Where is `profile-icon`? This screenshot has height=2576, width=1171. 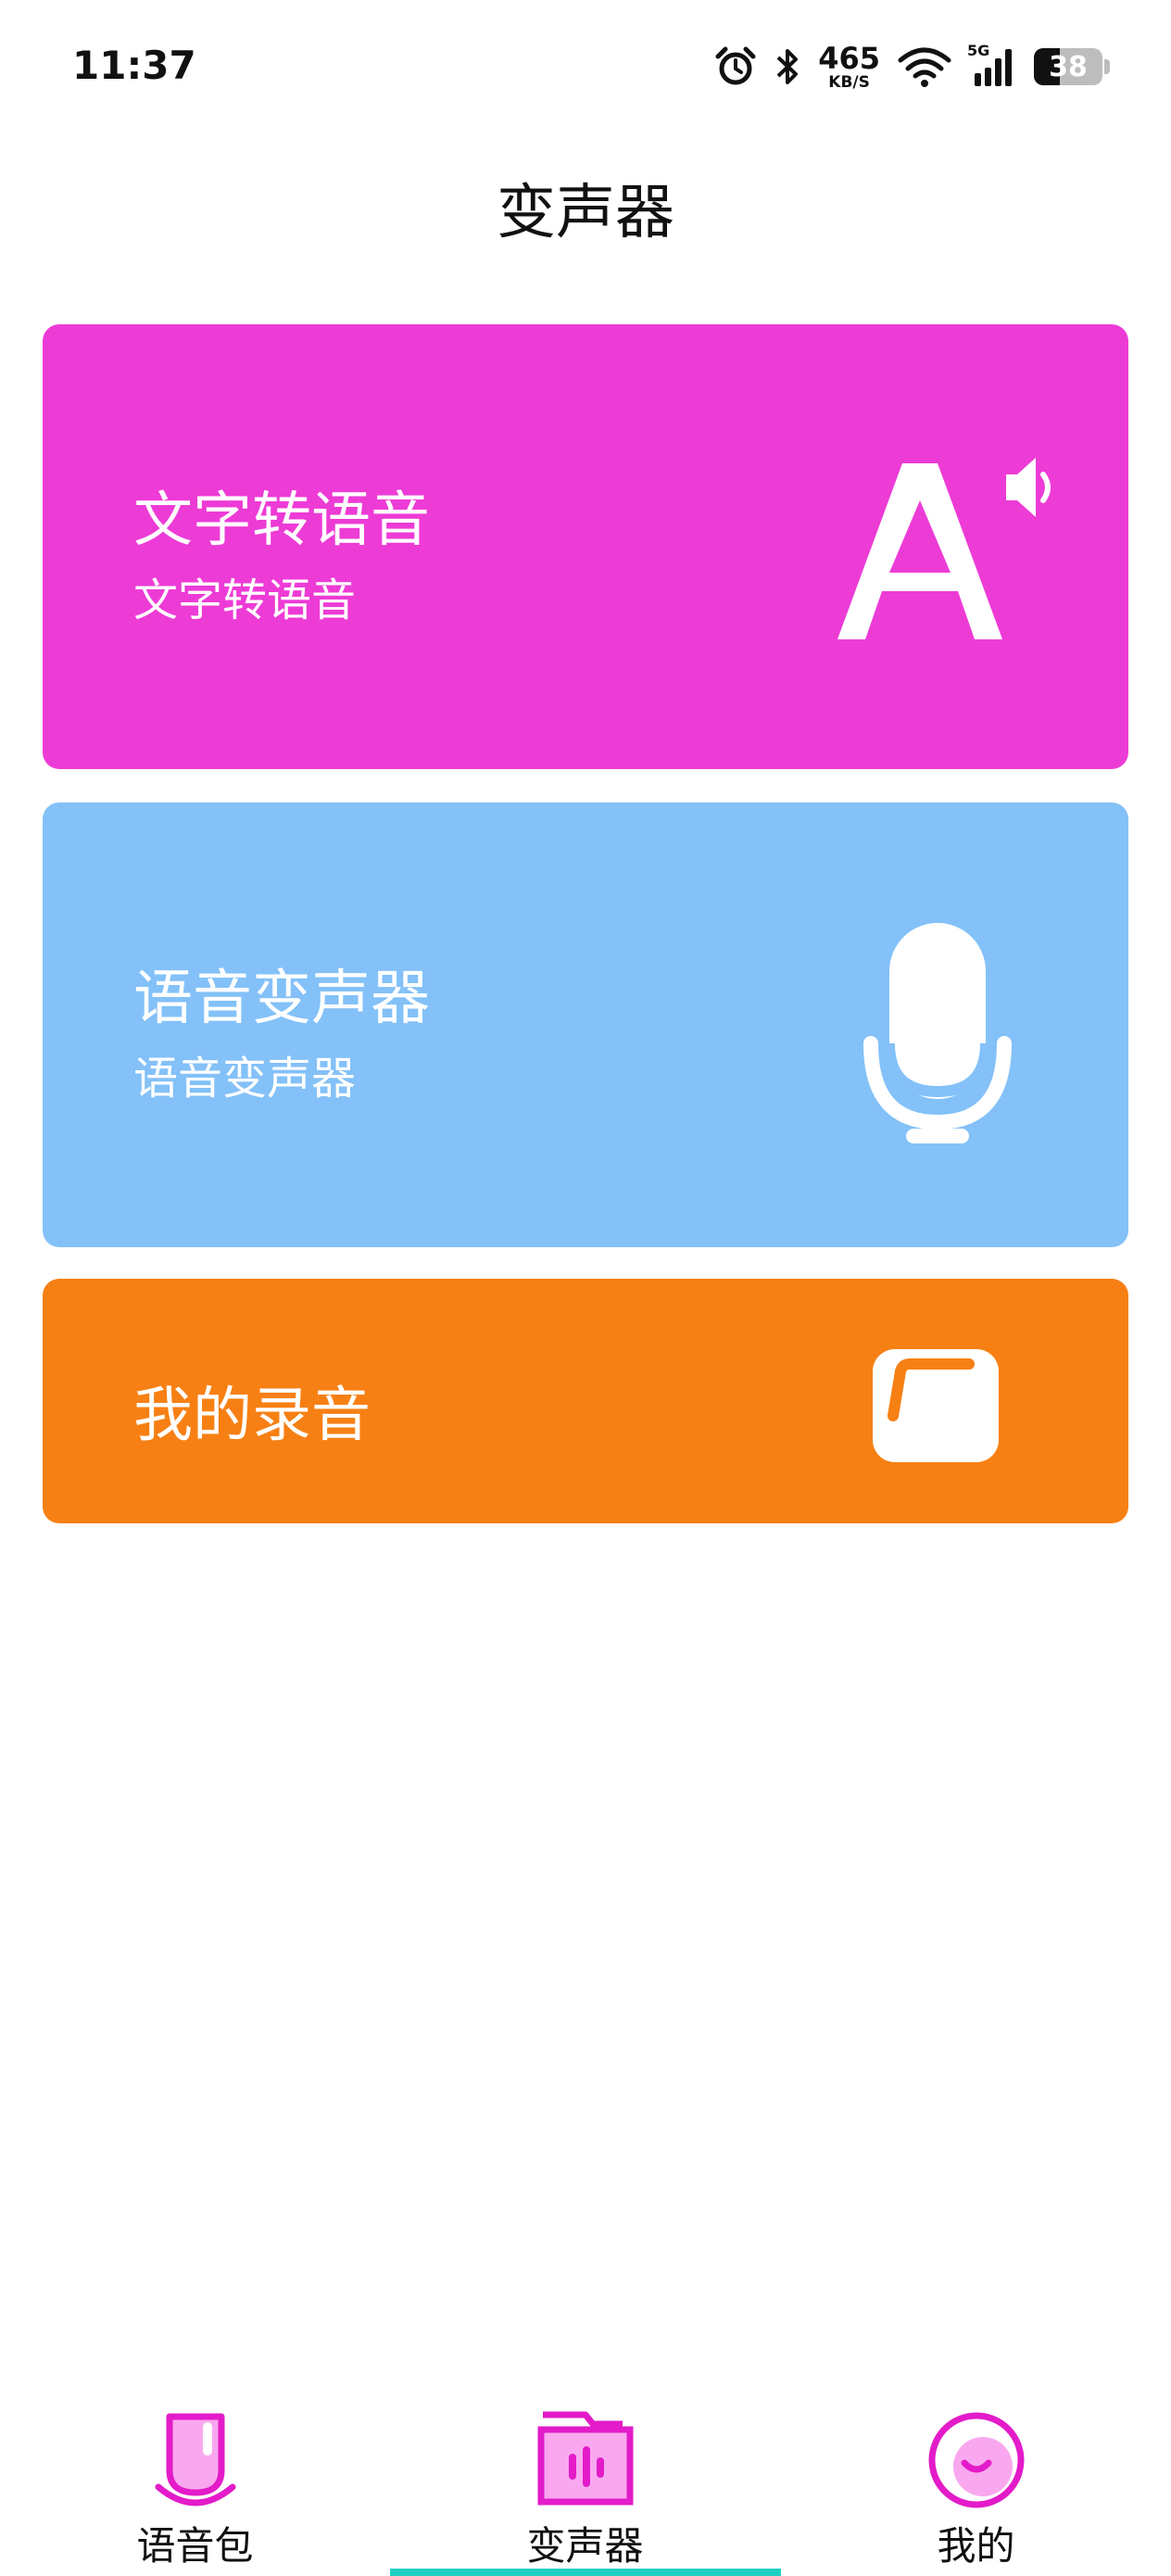 profile-icon is located at coordinates (976, 2462).